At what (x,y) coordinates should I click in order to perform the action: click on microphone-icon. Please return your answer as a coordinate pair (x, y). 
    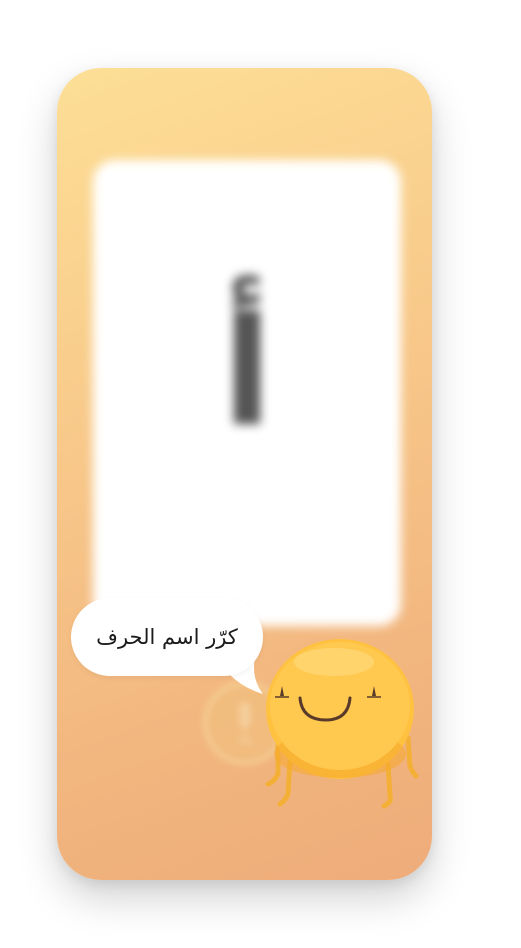
    Looking at the image, I should click on (245, 722).